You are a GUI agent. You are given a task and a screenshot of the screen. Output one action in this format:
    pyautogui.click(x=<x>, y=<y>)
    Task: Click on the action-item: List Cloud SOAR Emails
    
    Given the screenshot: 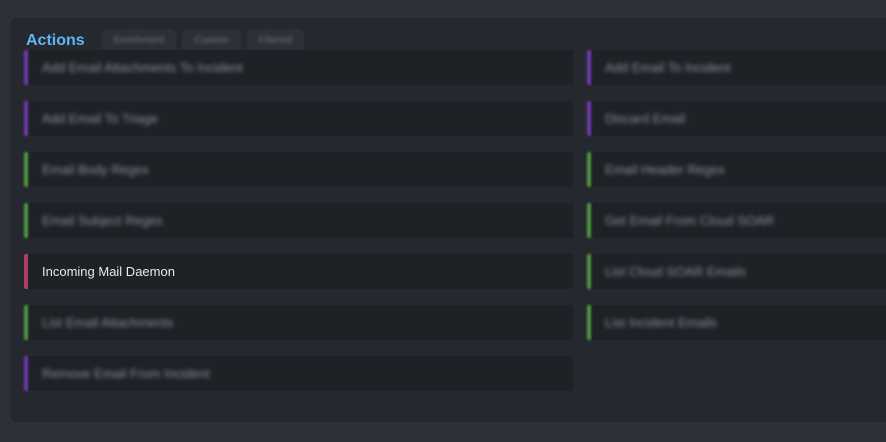 What is the action you would take?
    pyautogui.click(x=736, y=271)
    